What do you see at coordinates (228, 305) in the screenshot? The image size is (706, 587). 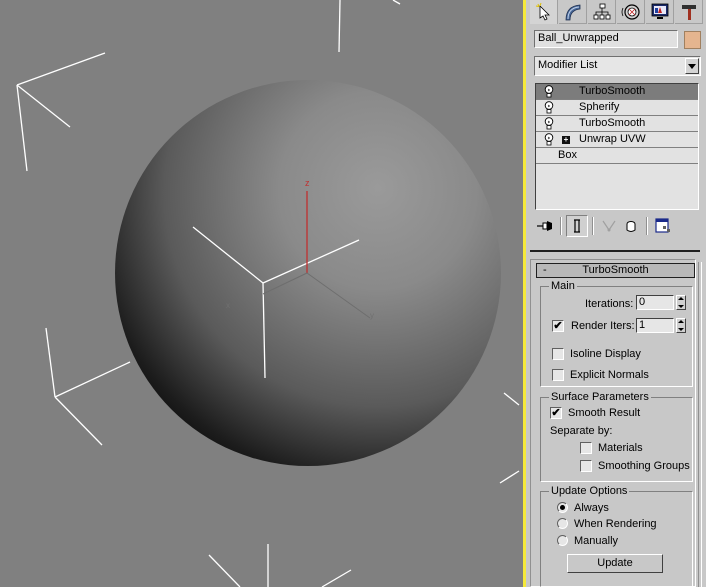 I see `x-axis-label: x` at bounding box center [228, 305].